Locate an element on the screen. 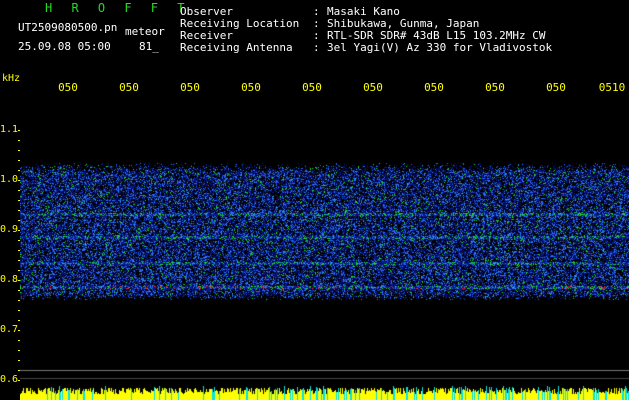 The height and width of the screenshot is (400, 629). y-tick-label: 0.7 is located at coordinates (9, 329).